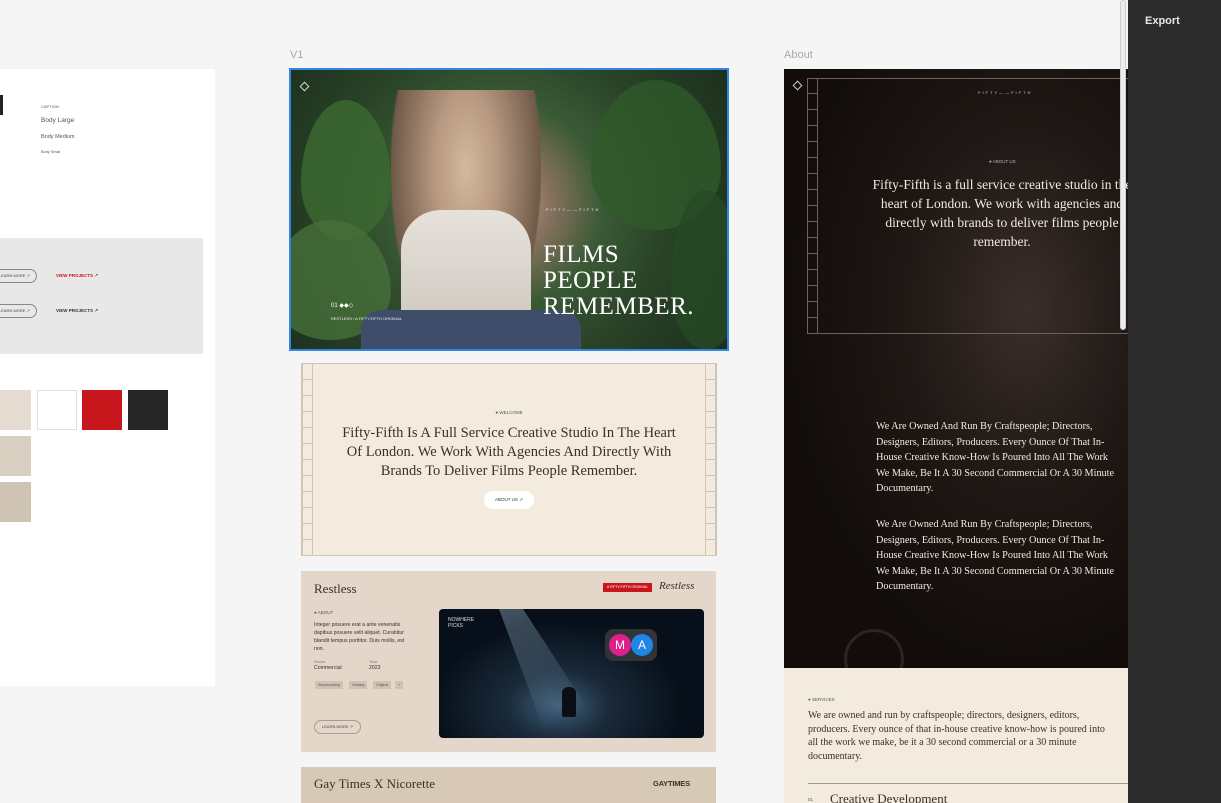  Describe the element at coordinates (324, 612) in the screenshot. I see `about-label: ● ABOUT` at that location.